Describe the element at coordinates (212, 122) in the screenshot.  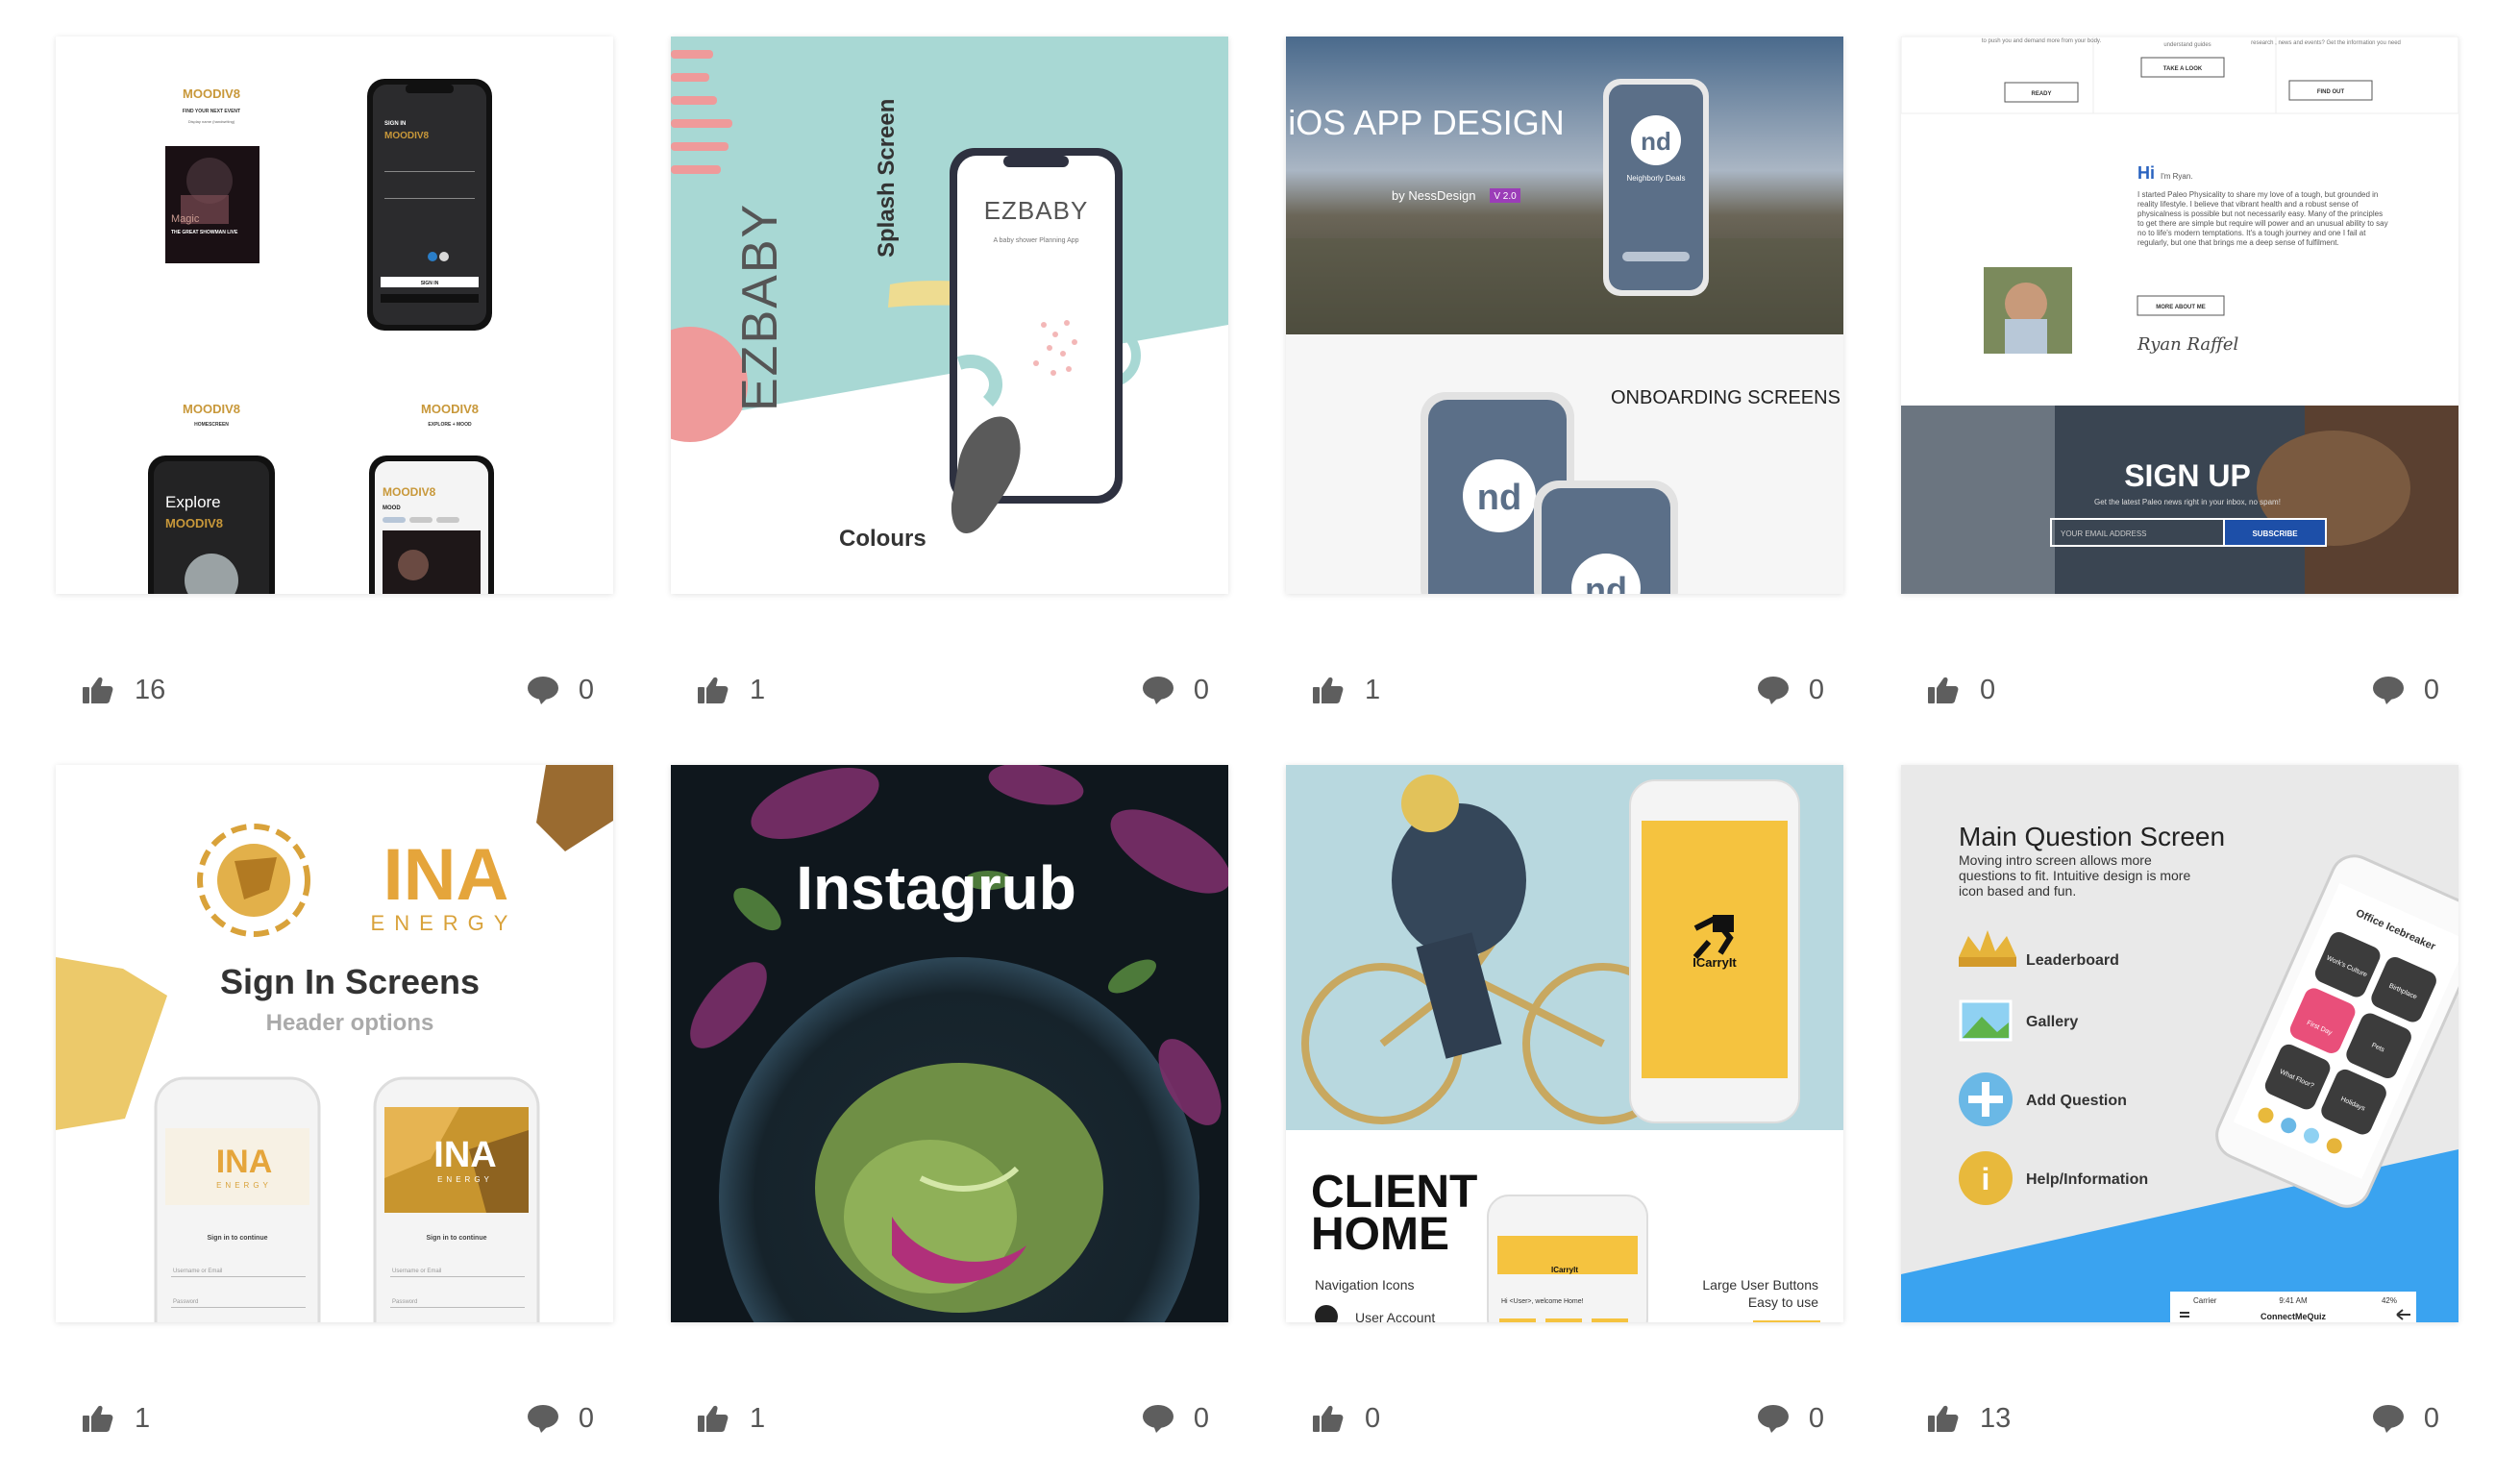
I see `moodiv8-sub: Display name (handwriting)` at that location.